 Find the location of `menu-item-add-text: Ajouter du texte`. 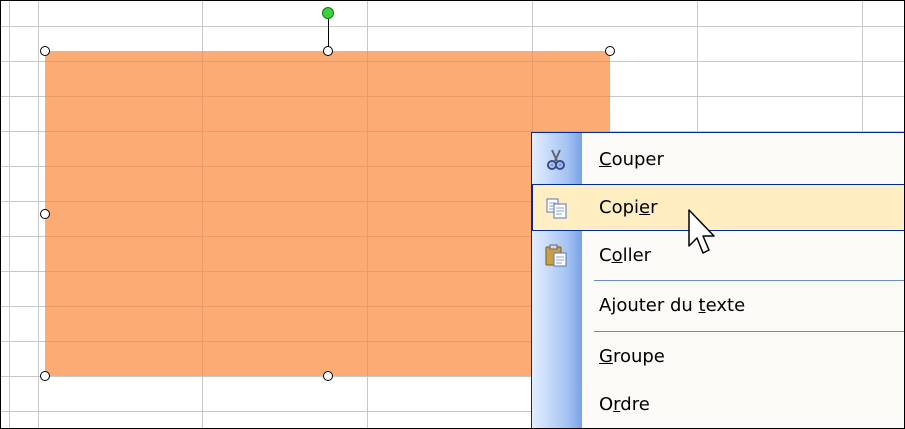

menu-item-add-text: Ajouter du texte is located at coordinates (718, 305).